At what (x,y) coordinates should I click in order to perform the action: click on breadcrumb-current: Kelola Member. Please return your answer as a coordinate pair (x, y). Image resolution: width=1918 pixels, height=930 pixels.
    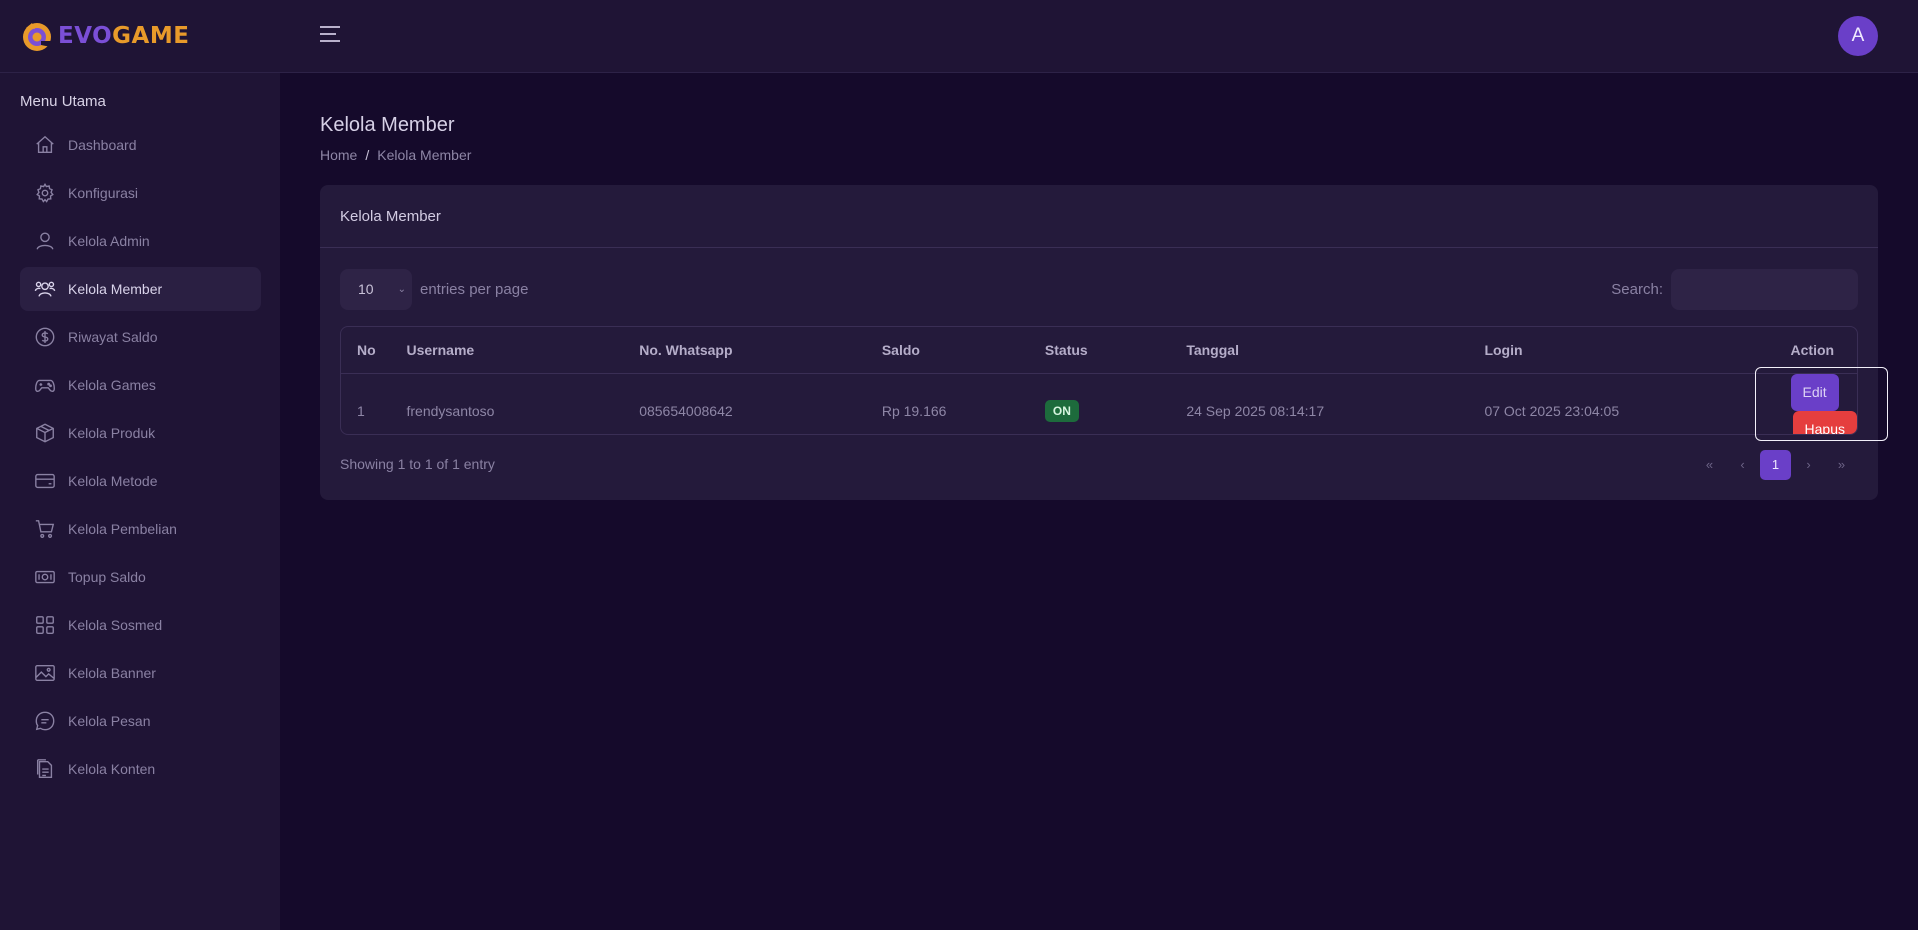
    Looking at the image, I should click on (424, 155).